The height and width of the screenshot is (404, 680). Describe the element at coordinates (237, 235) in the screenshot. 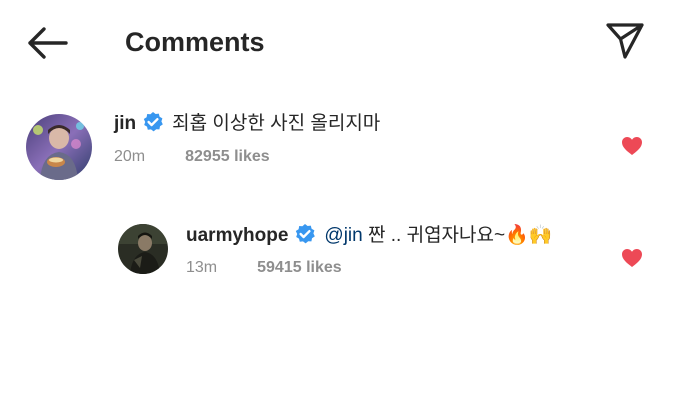

I see `reply-username: uarmyhope` at that location.